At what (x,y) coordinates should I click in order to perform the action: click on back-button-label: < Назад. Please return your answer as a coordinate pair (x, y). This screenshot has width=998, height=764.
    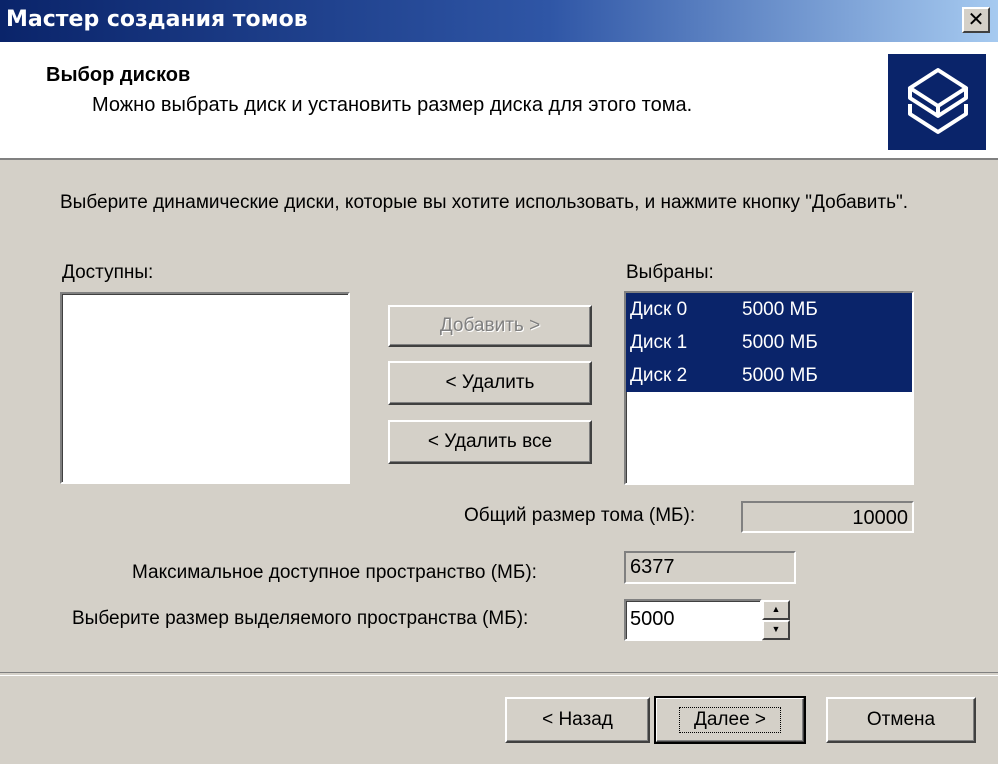
    Looking at the image, I should click on (577, 719).